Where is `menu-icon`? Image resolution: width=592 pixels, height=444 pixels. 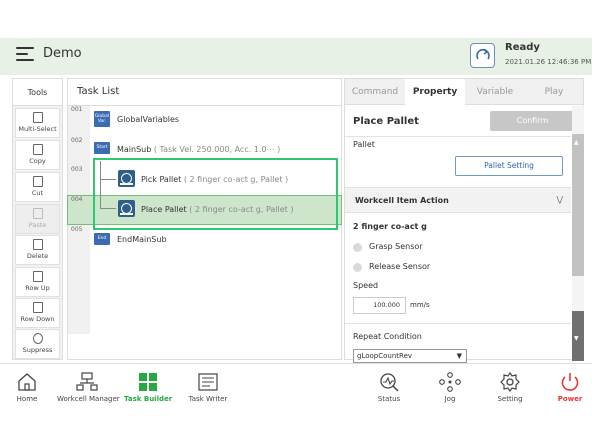 menu-icon is located at coordinates (25, 54).